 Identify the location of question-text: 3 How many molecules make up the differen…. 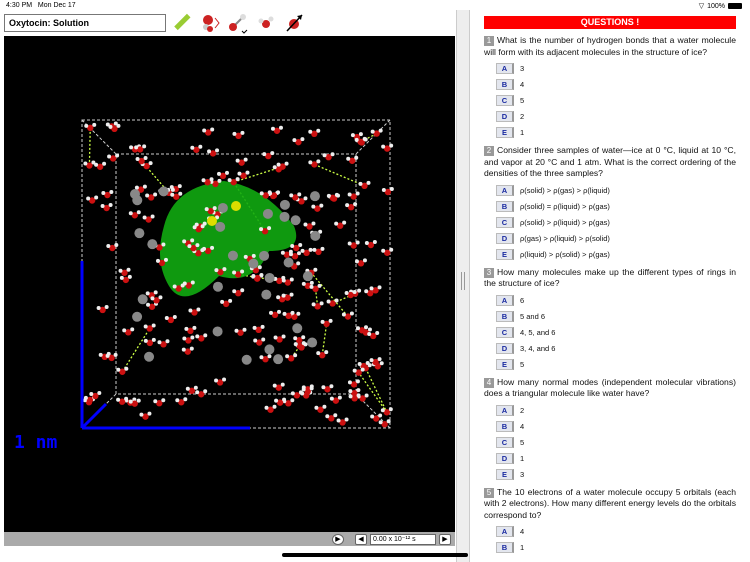
(610, 278).